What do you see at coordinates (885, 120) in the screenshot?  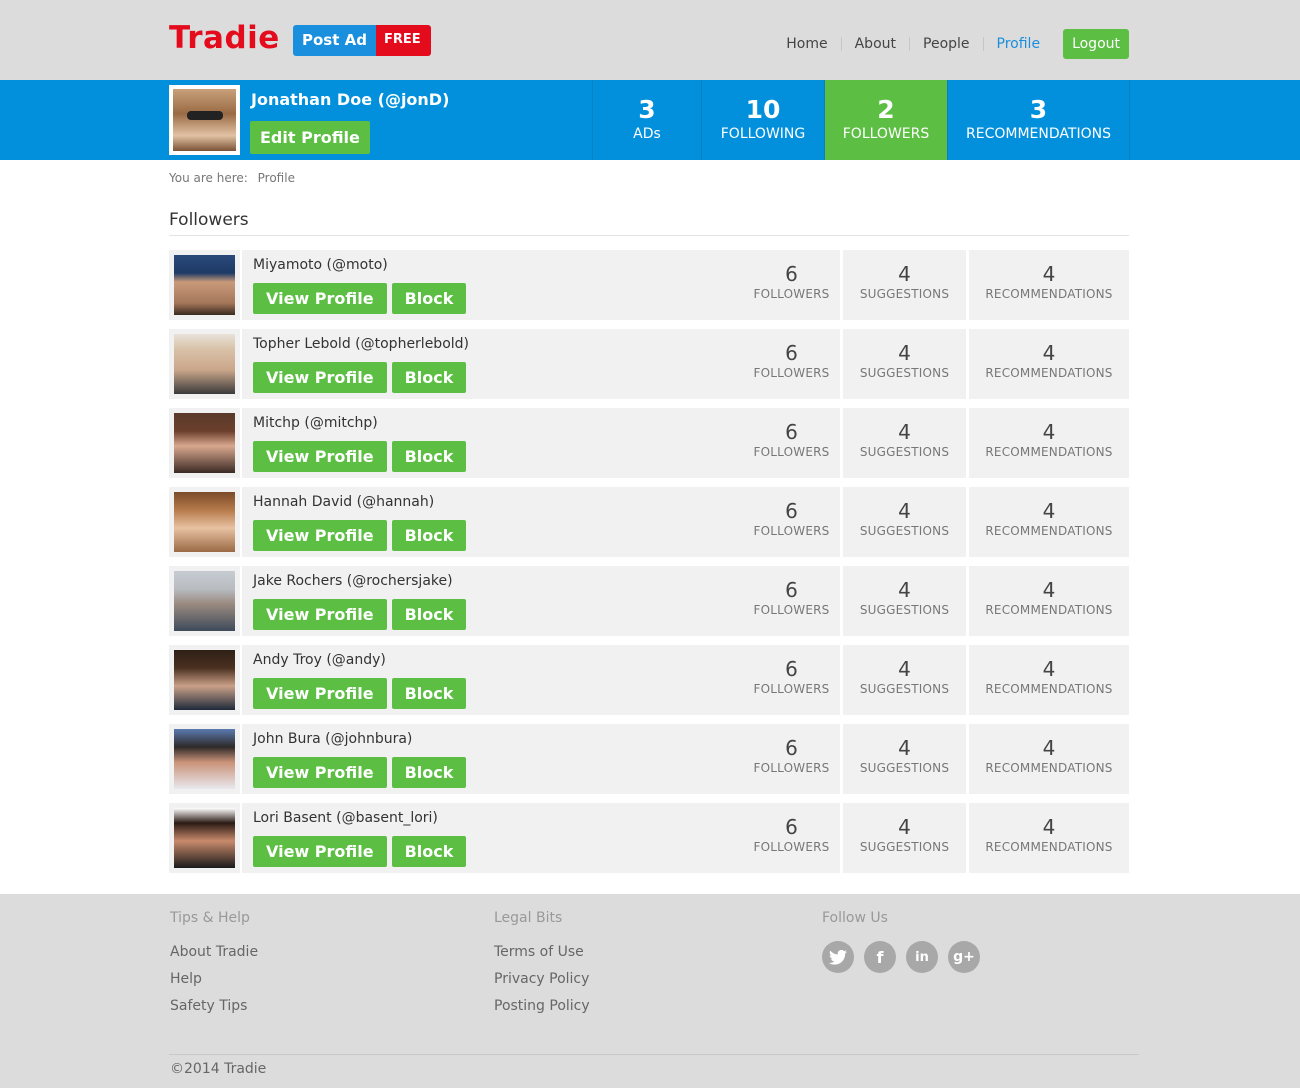 I see `stat-followers: 2 FOLLOWERS` at bounding box center [885, 120].